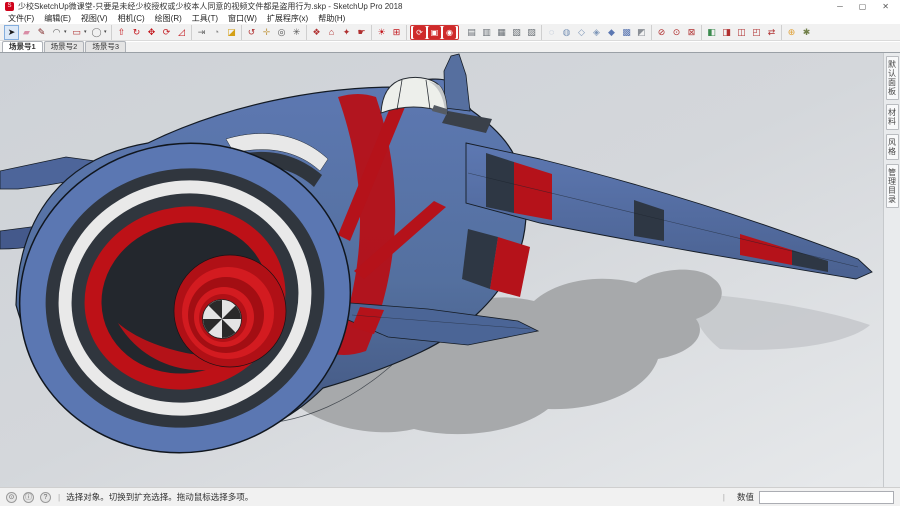 This screenshot has height=506, width=900. Describe the element at coordinates (892, 147) in the screenshot. I see `tray-tab-3: 风格` at that location.